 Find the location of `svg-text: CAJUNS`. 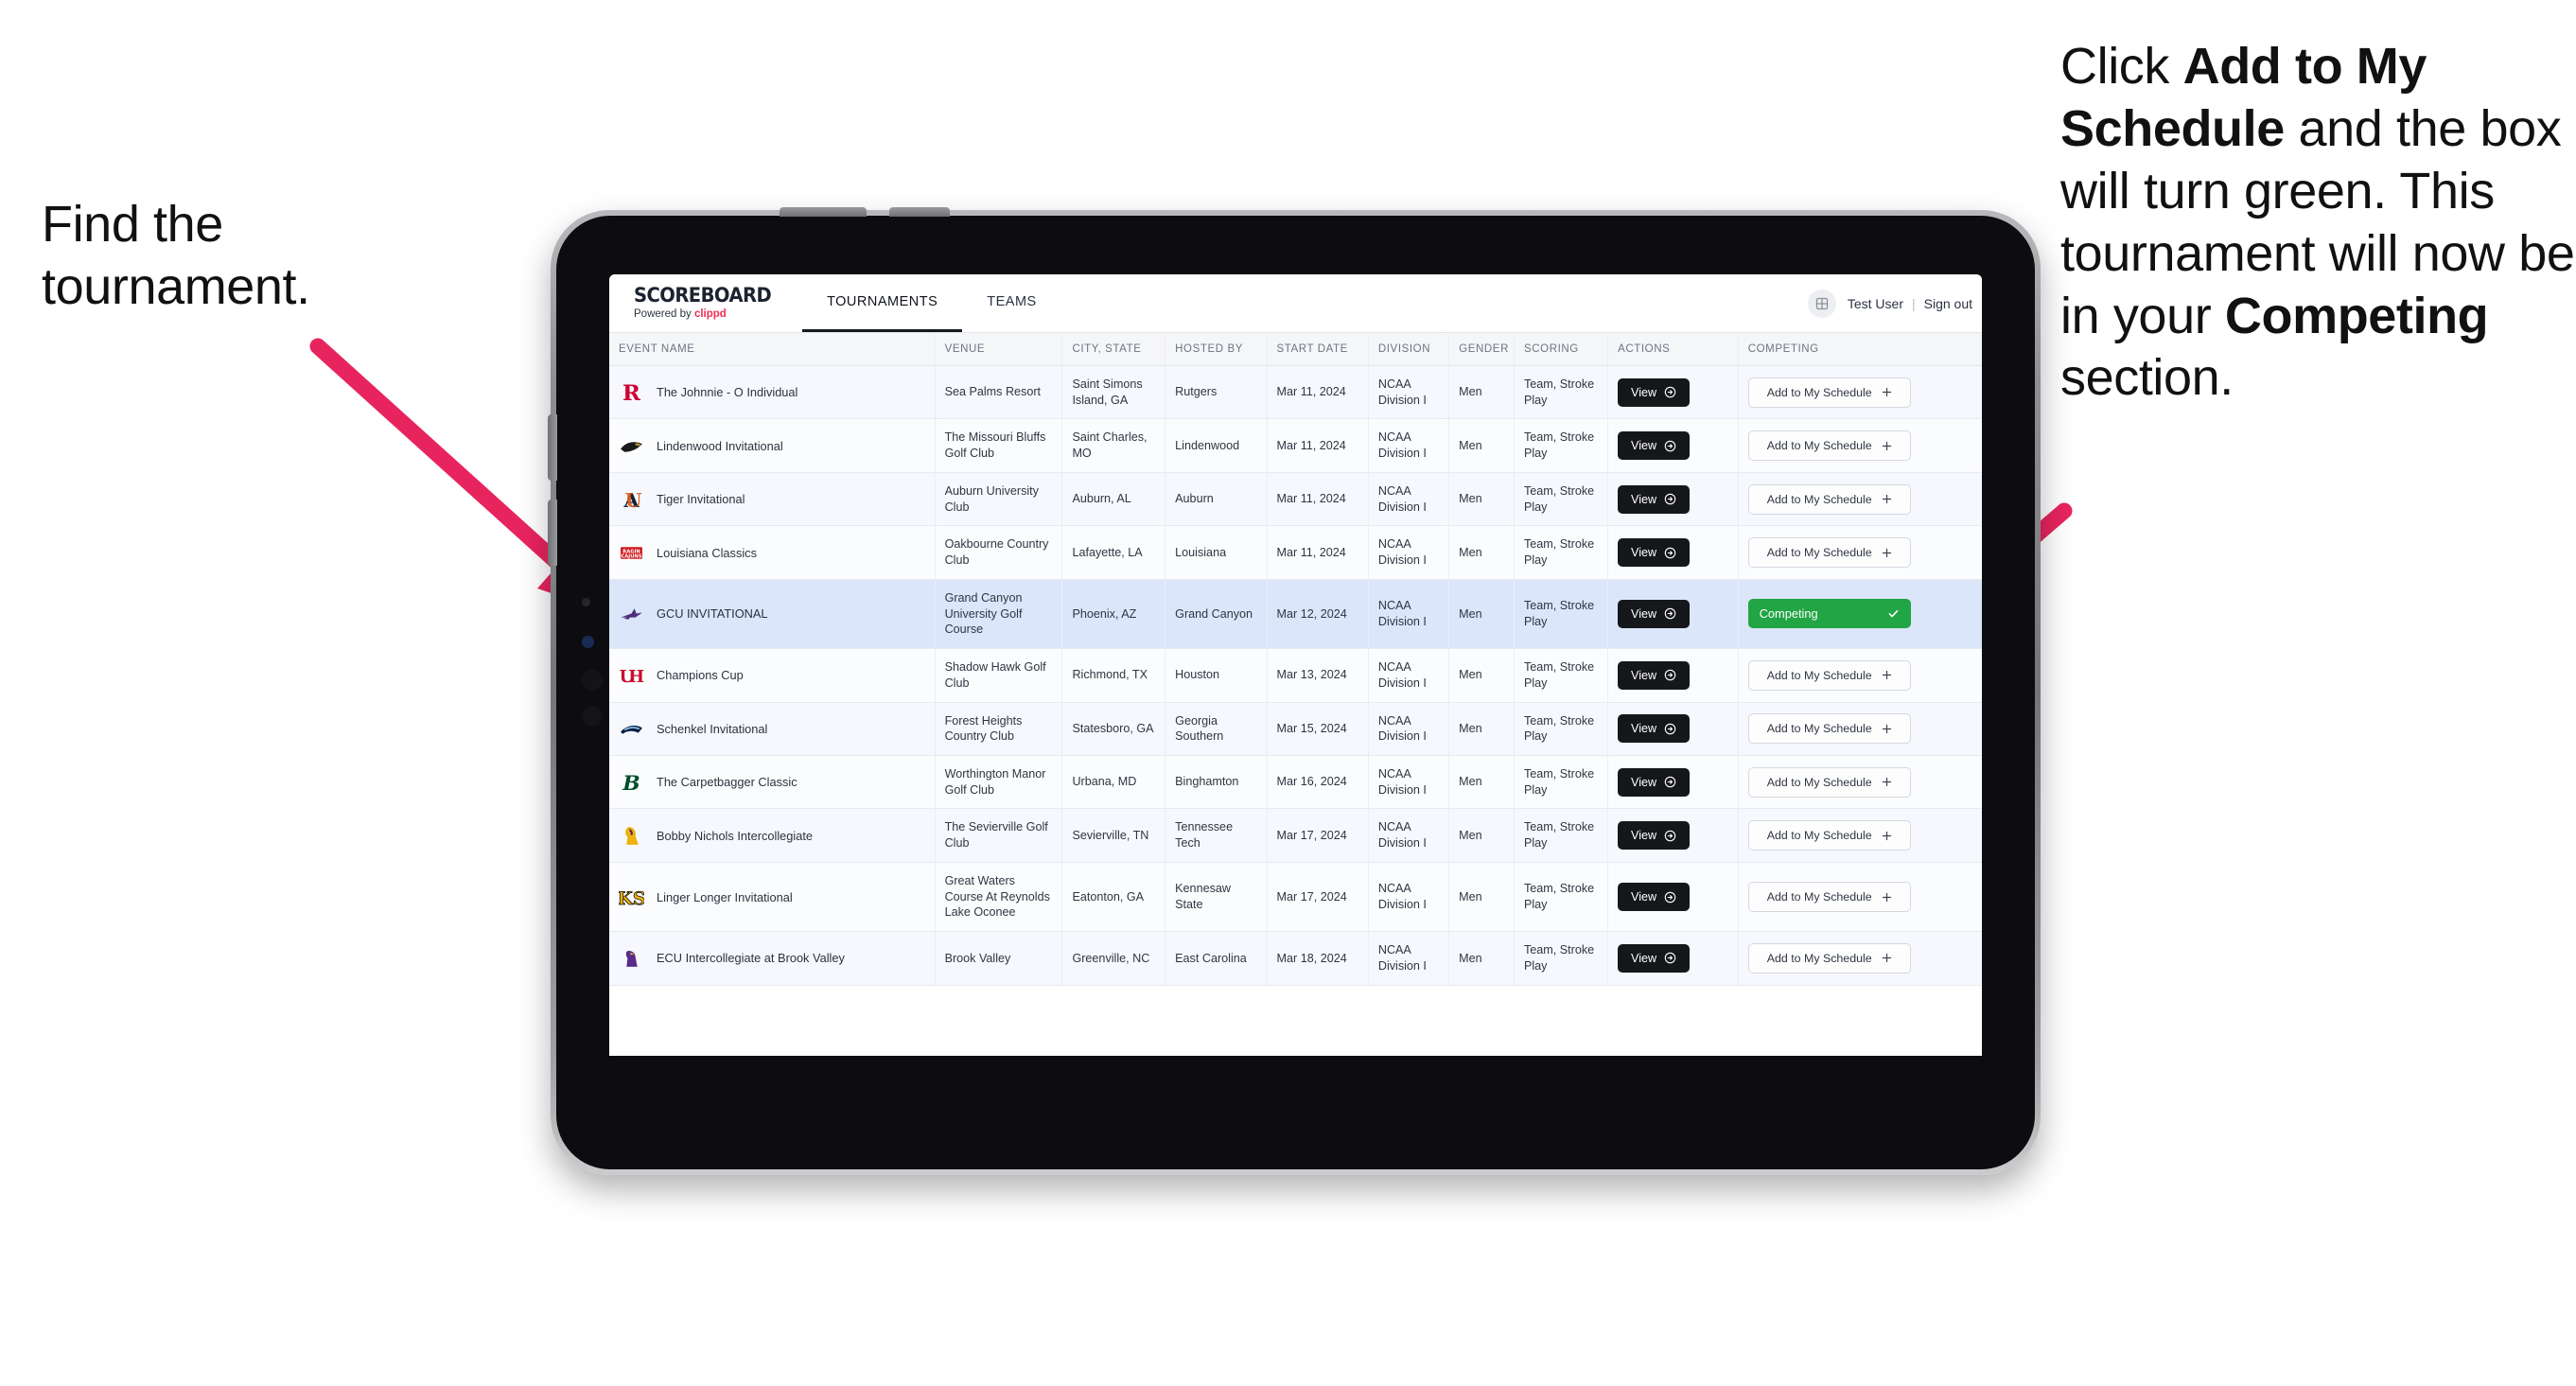

svg-text: CAJUNS is located at coordinates (631, 556).